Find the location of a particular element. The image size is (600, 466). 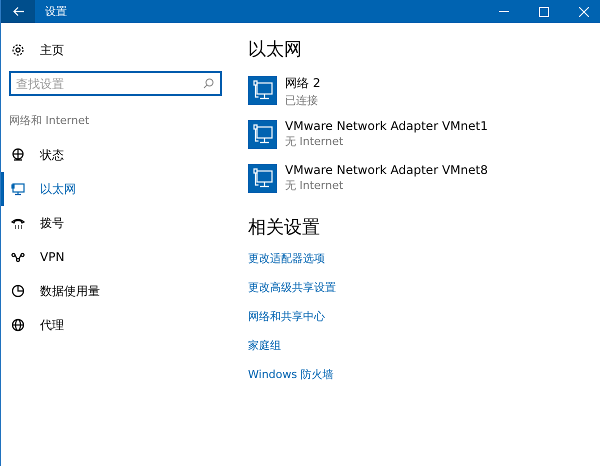

vpn-icon is located at coordinates (18, 257).